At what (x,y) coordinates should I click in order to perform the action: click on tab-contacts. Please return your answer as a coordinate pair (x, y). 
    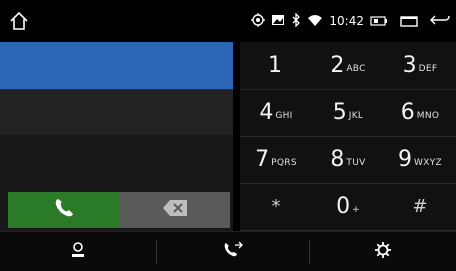
    Looking at the image, I should click on (78, 251).